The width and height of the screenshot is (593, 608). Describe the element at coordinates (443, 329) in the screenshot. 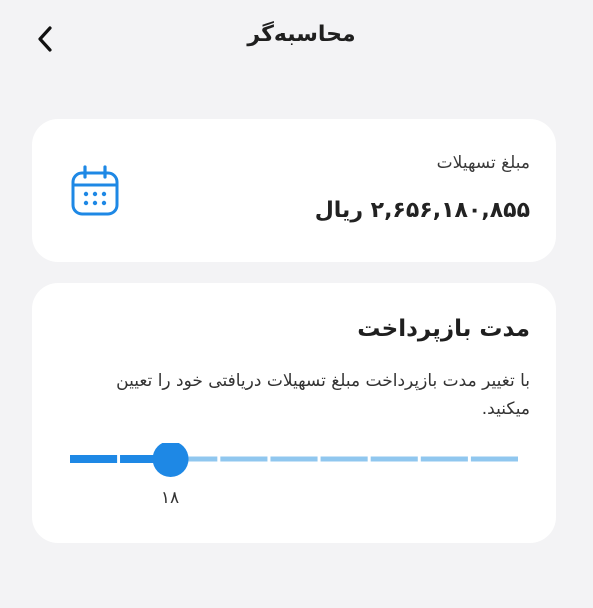

I see `duration-title: مدت بازپرداخت` at that location.